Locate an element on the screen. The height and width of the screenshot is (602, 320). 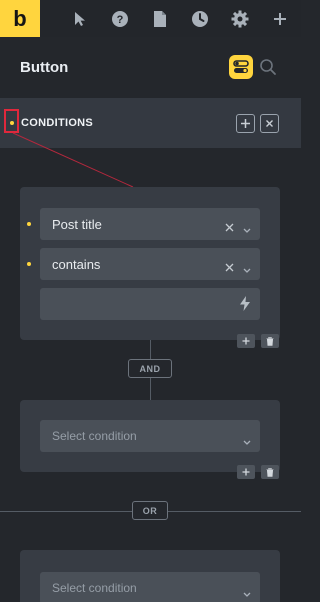
condition-group-2: Select condition is located at coordinates (150, 436).